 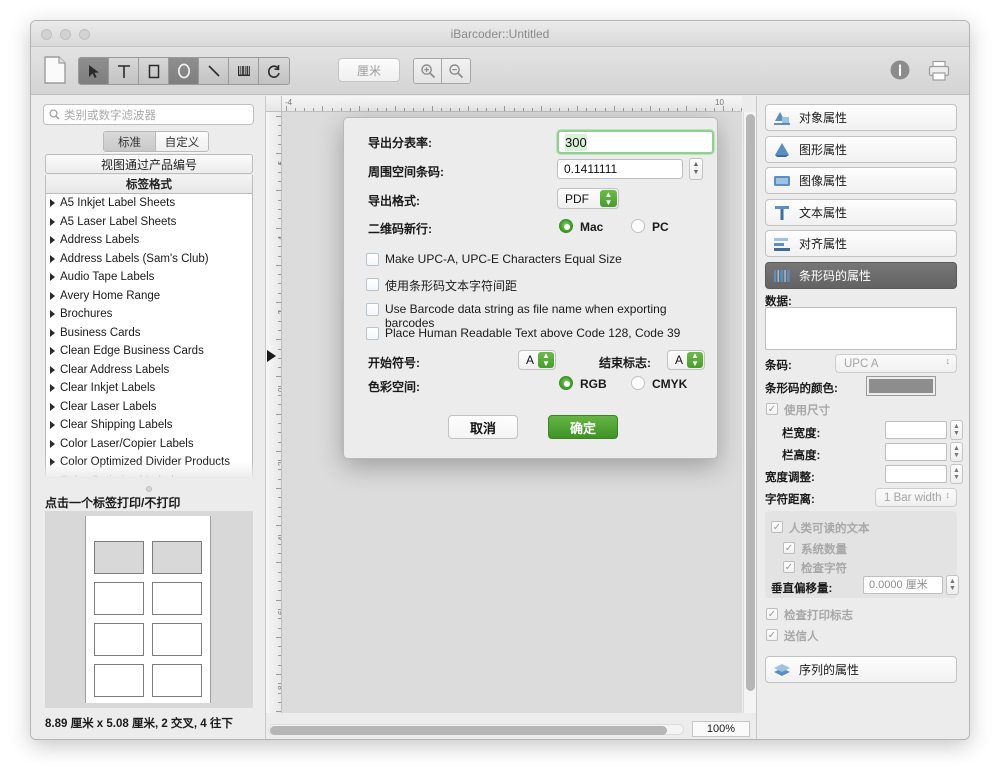 What do you see at coordinates (149, 277) in the screenshot?
I see `list-item: Audio Tape Labels` at bounding box center [149, 277].